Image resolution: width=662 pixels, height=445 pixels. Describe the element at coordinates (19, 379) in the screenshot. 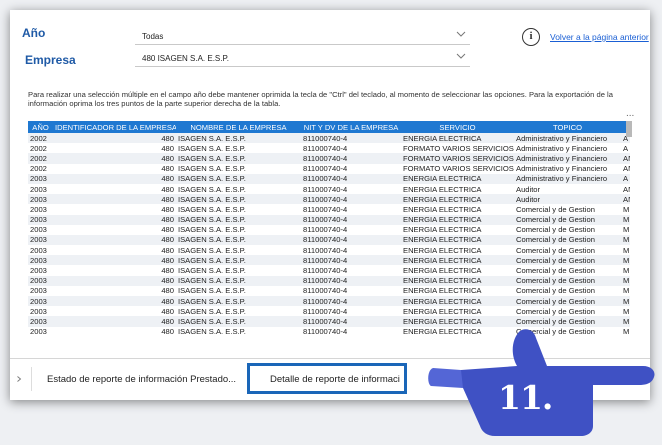

I see `chevron-right-icon` at that location.